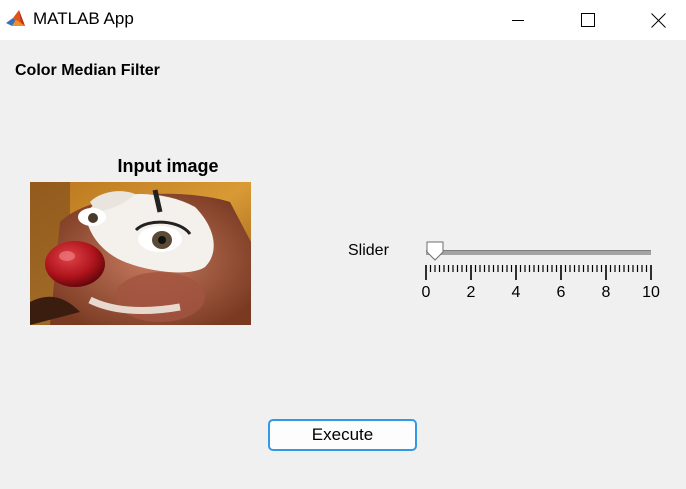  I want to click on minimize-button, so click(518, 20).